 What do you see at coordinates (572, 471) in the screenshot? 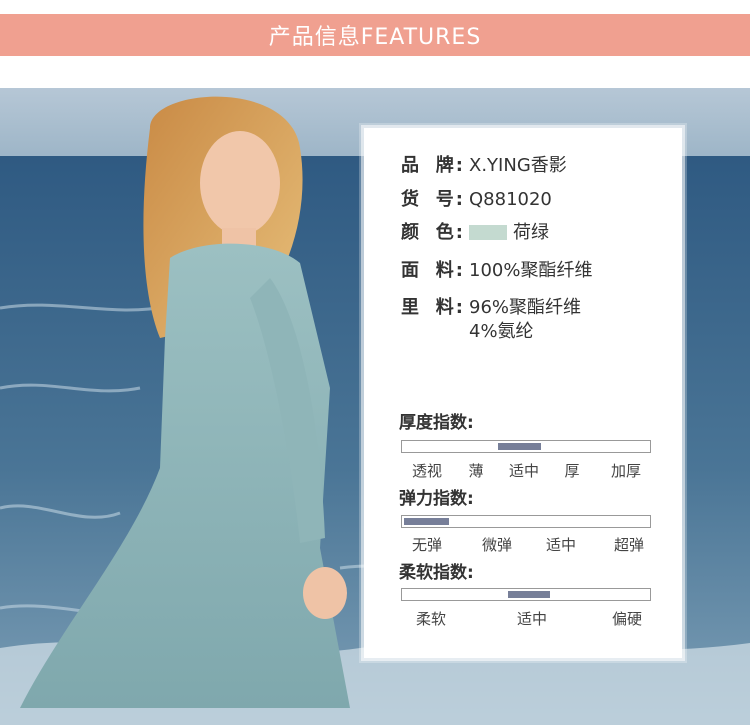
I see `scale-label: 厚` at bounding box center [572, 471].